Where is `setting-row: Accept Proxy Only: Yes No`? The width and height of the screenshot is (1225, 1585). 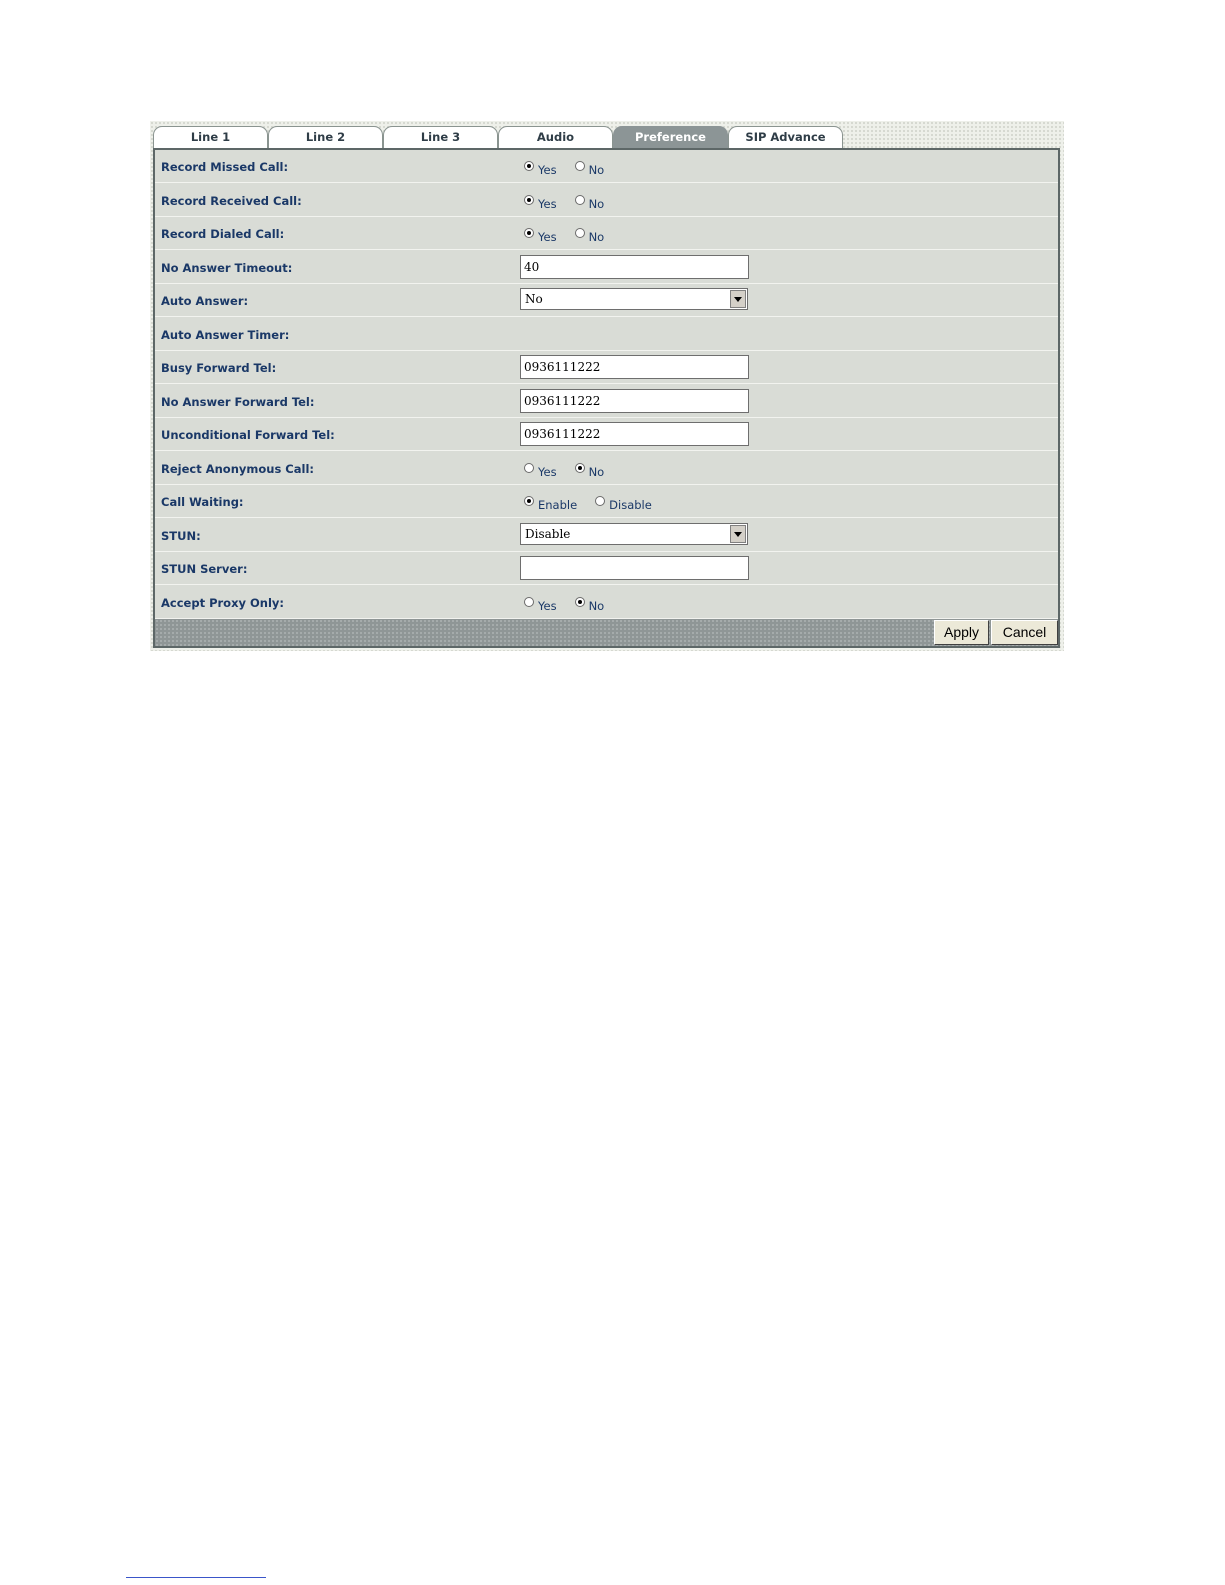 setting-row: Accept Proxy Only: Yes No is located at coordinates (606, 602).